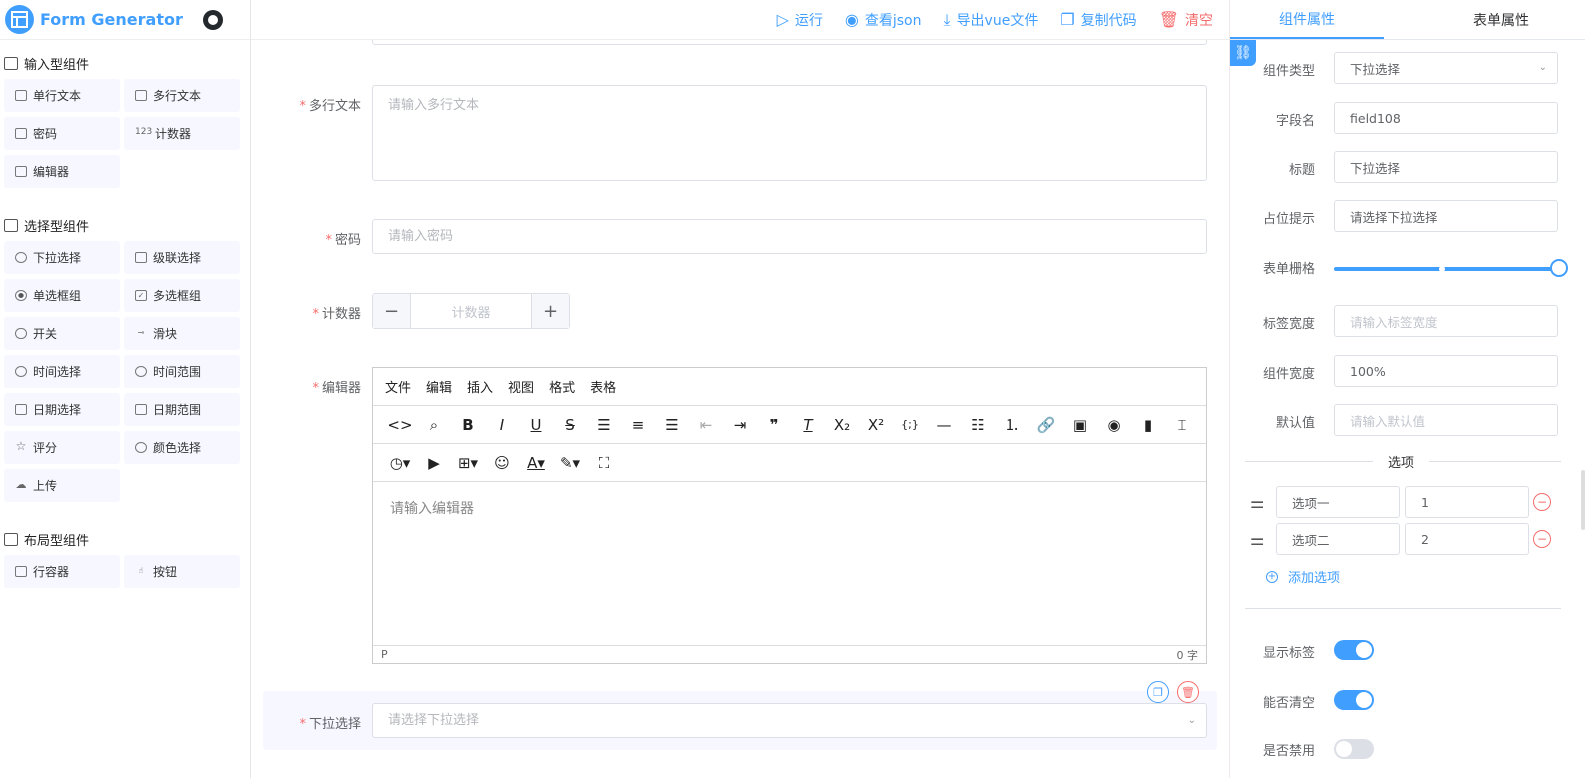 Image resolution: width=1585 pixels, height=778 pixels. What do you see at coordinates (502, 463) in the screenshot?
I see `emoji-icon: ☺` at bounding box center [502, 463].